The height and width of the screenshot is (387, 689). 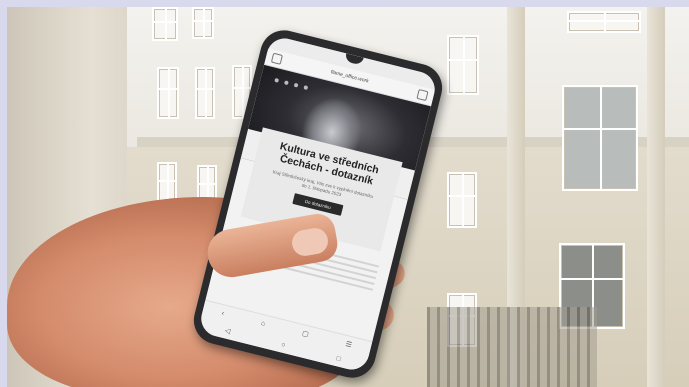 What do you see at coordinates (339, 359) in the screenshot?
I see `system-recents-icon: □` at bounding box center [339, 359].